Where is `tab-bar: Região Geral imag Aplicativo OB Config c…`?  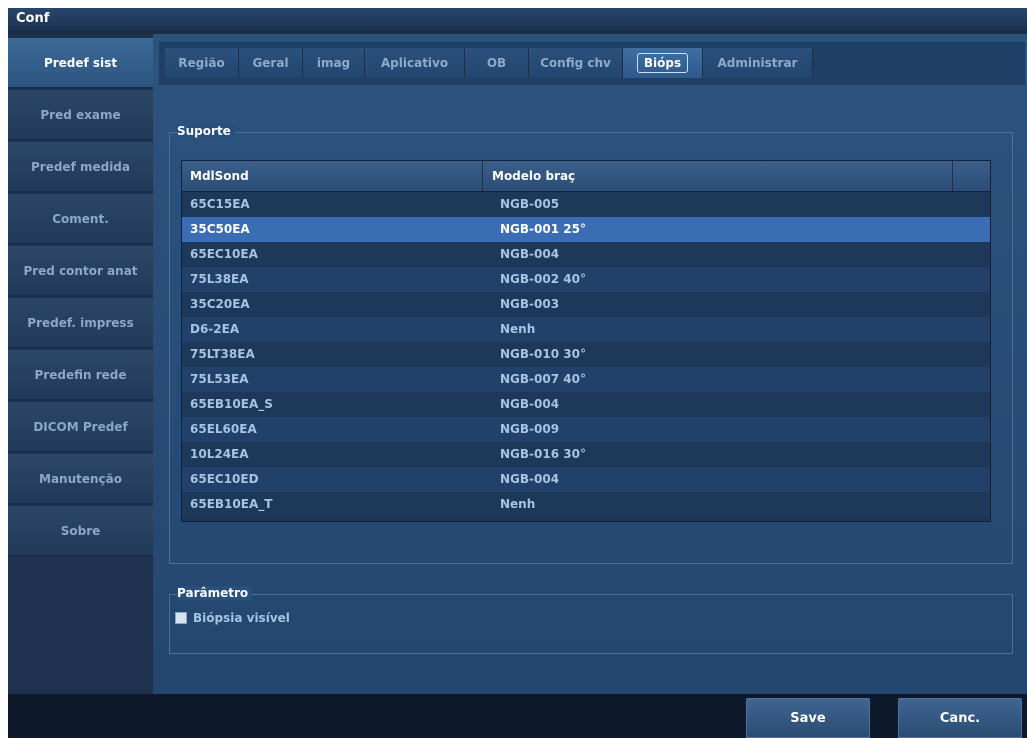
tab-bar: Região Geral imag Aplicativo OB Config c… is located at coordinates (592, 63).